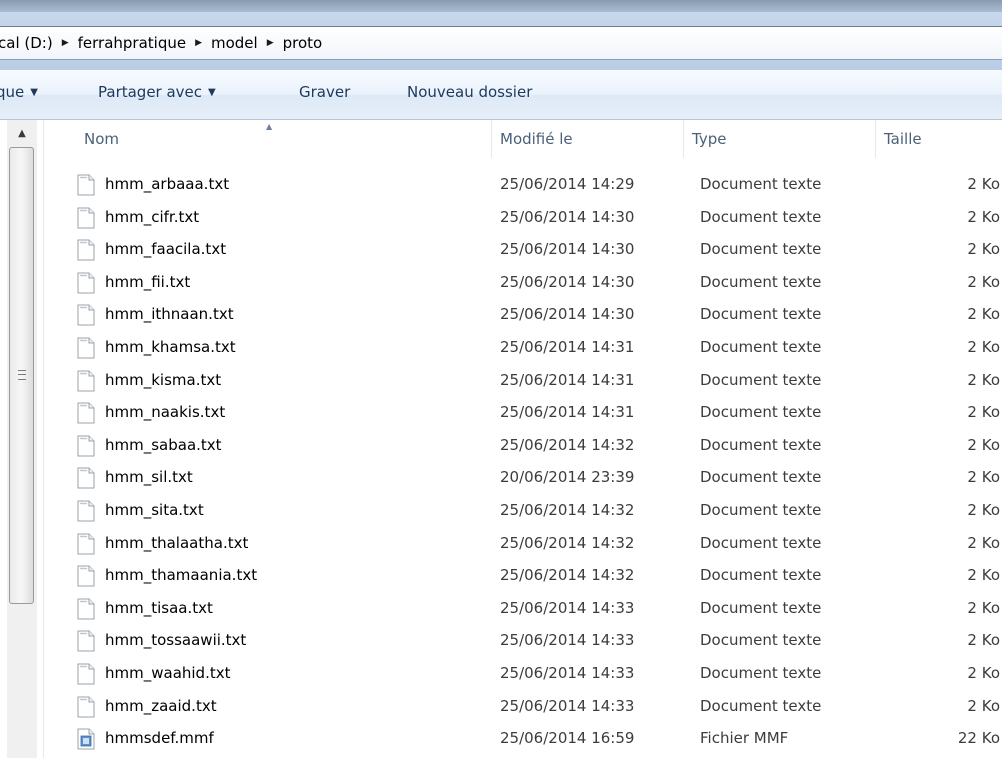 This screenshot has width=1002, height=758. Describe the element at coordinates (567, 184) in the screenshot. I see `file-modified: 25/06/2014 14:29` at that location.